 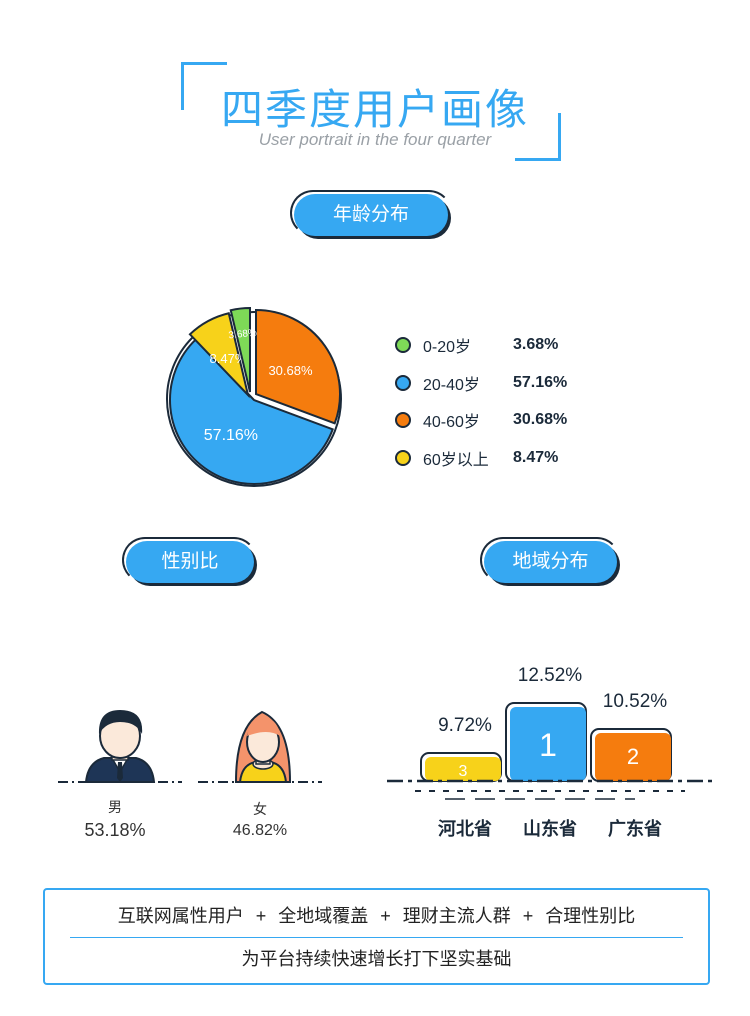 What do you see at coordinates (536, 457) in the screenshot?
I see `legend-value: 8.47%` at bounding box center [536, 457].